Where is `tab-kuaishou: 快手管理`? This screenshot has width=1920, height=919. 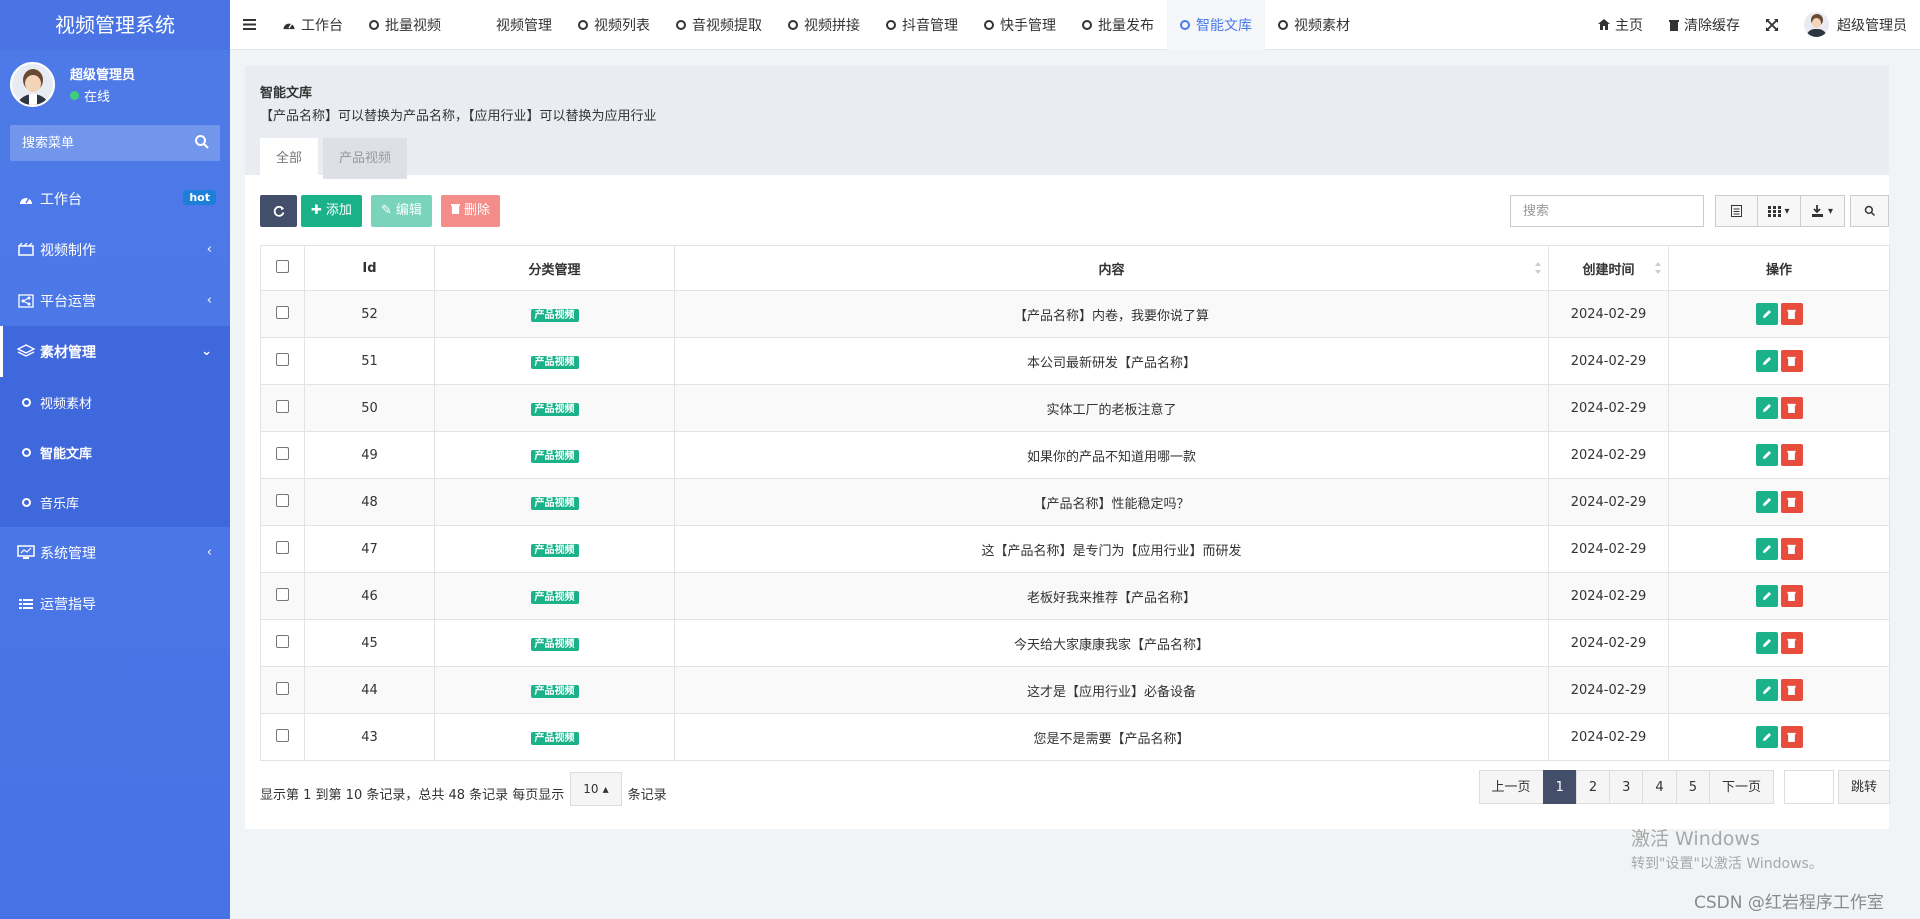 tab-kuaishou: 快手管理 is located at coordinates (1020, 25).